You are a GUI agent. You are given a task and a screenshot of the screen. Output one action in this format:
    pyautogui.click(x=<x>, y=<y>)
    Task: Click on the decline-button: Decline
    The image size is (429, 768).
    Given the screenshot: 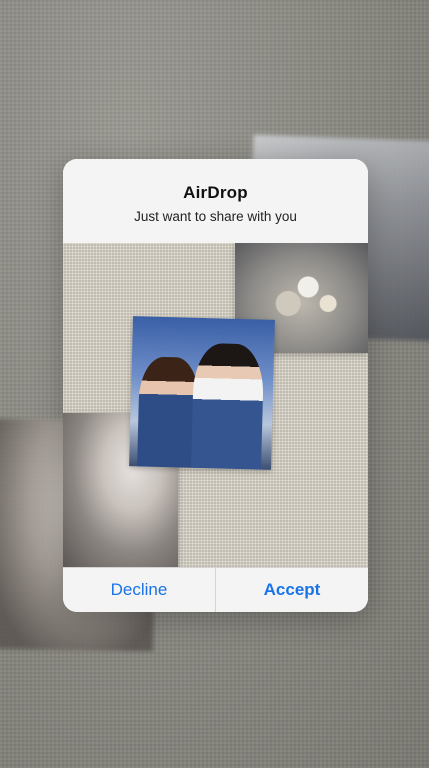 What is the action you would take?
    pyautogui.click(x=139, y=590)
    